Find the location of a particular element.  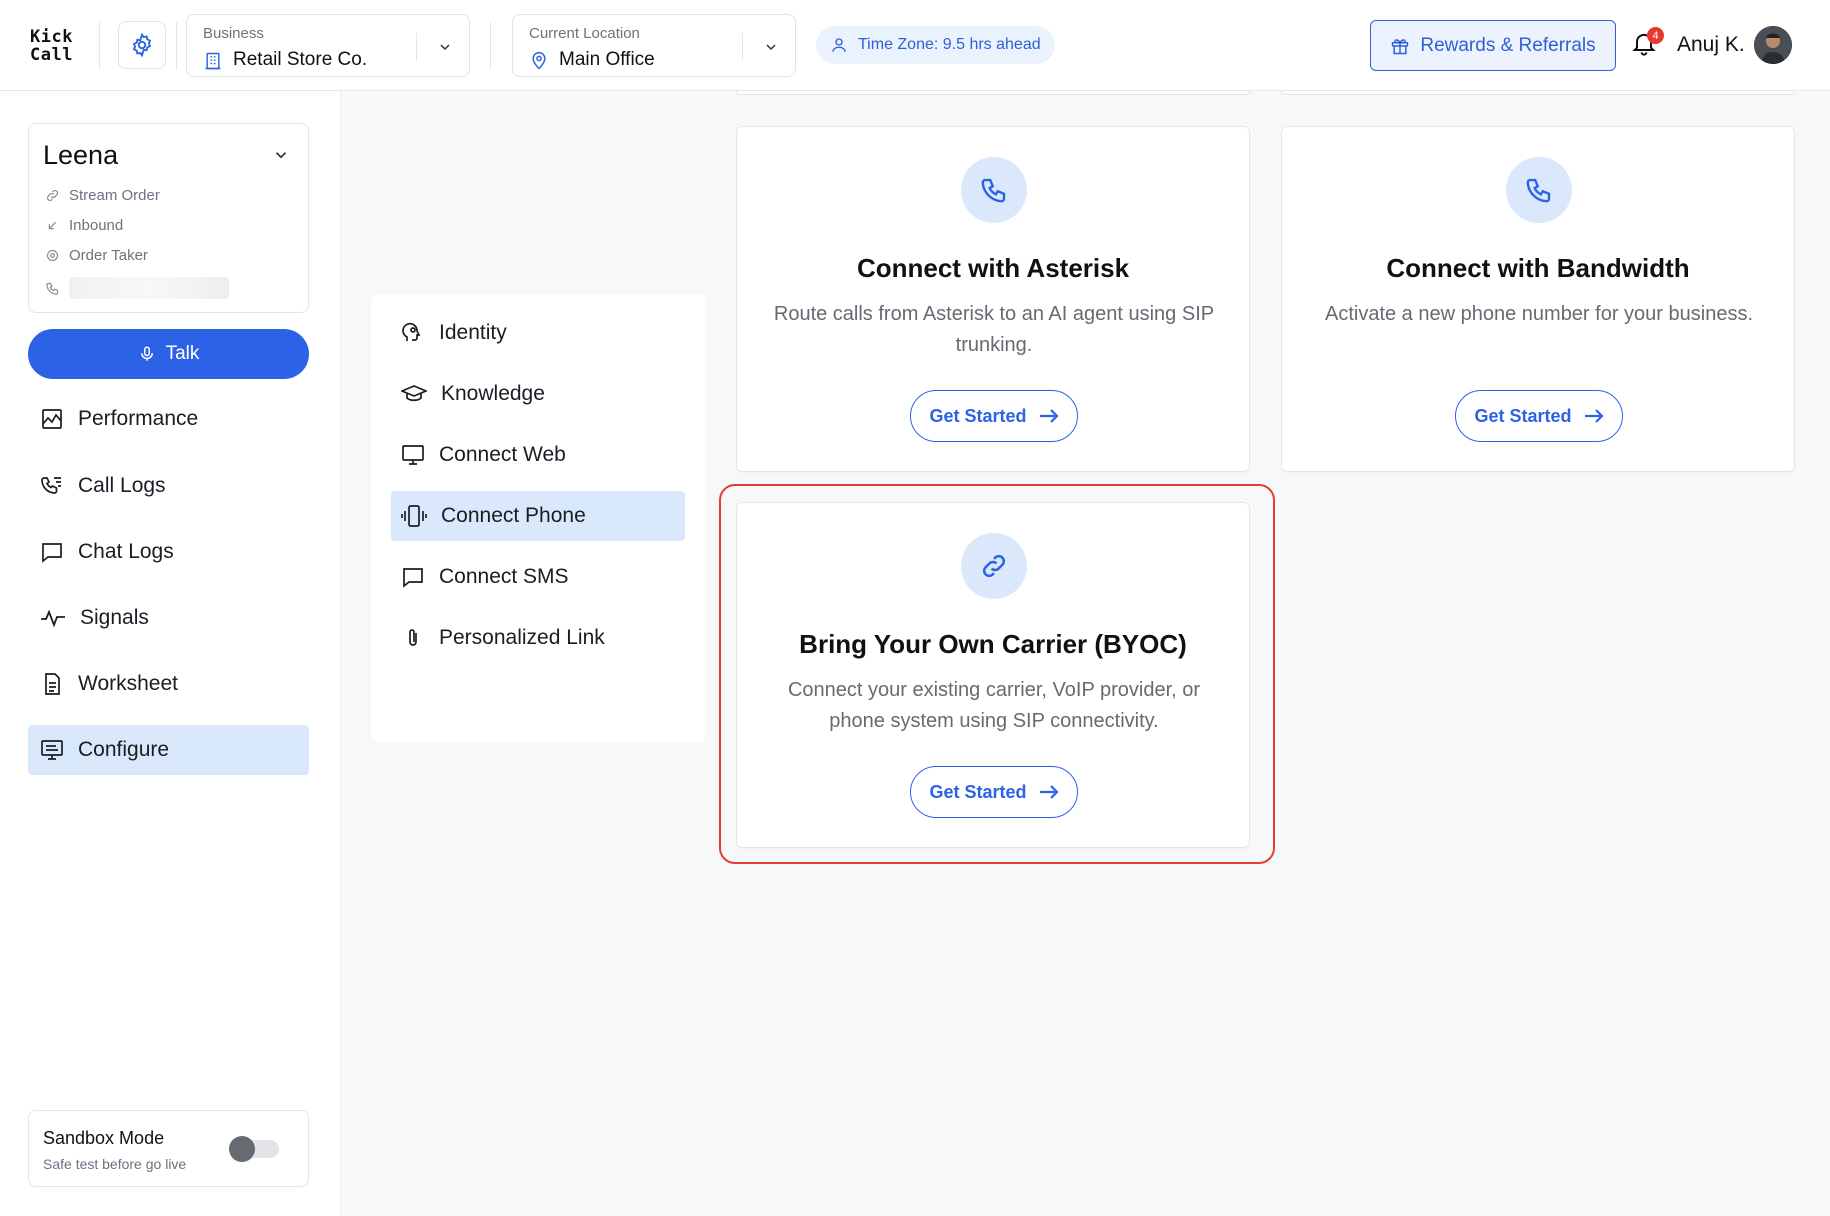

sidebar-item-call-logs: Call Logs is located at coordinates (168, 486).